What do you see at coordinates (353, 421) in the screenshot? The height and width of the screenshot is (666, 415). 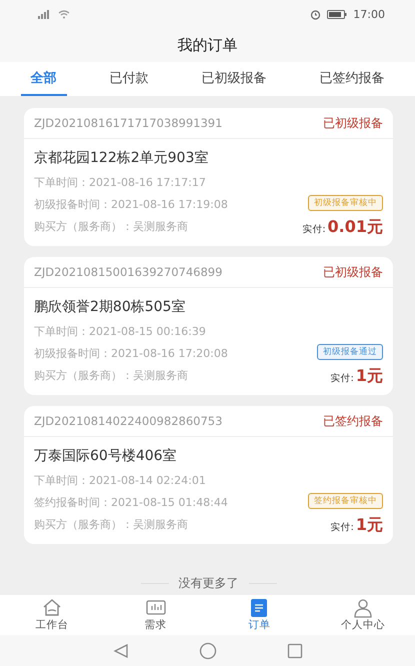 I see `order-status: 已签约报备` at bounding box center [353, 421].